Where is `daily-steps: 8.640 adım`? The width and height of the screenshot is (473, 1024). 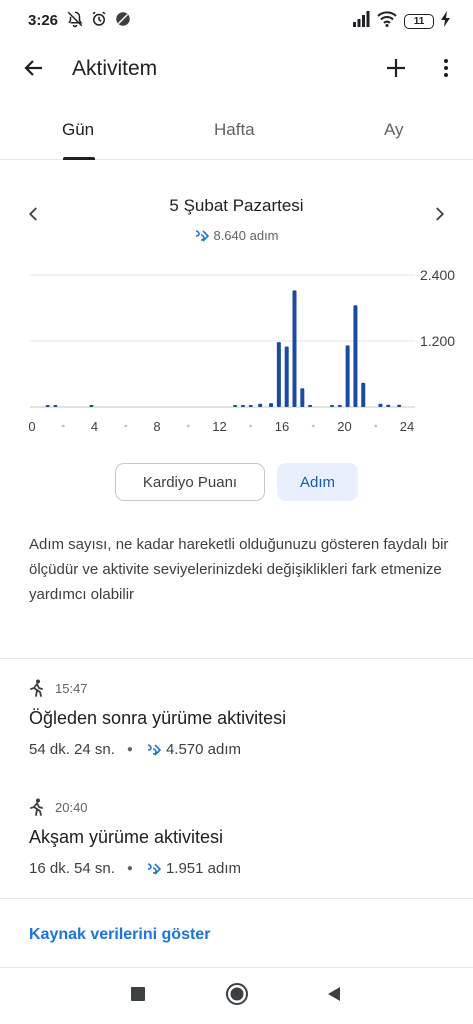
daily-steps: 8.640 adım is located at coordinates (236, 237).